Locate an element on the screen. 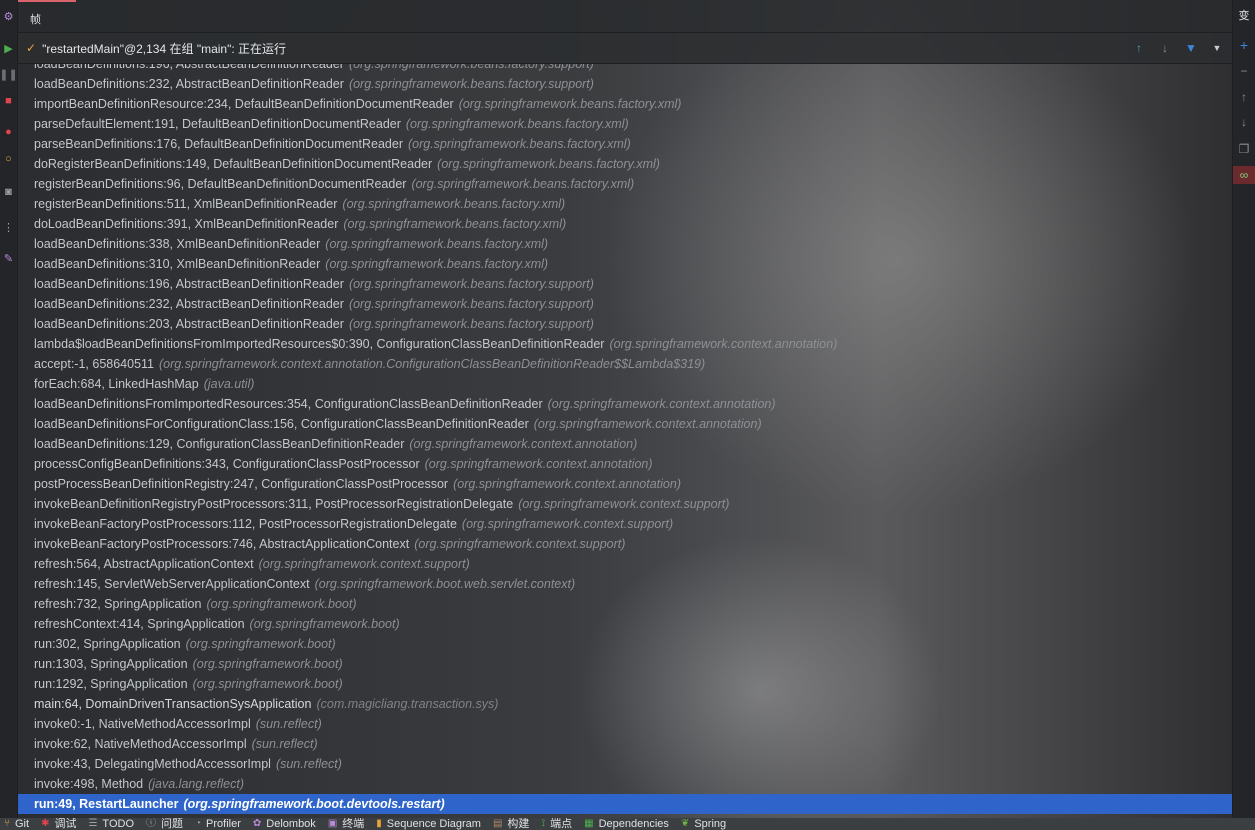 Image resolution: width=1255 pixels, height=830 pixels. tool-git: ⑂ Git is located at coordinates (16, 824).